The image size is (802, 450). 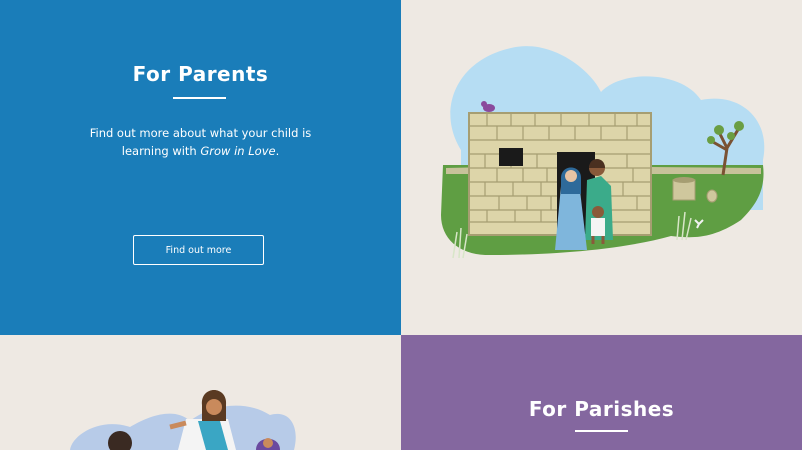 I want to click on jesus-illustration, so click(x=183, y=420).